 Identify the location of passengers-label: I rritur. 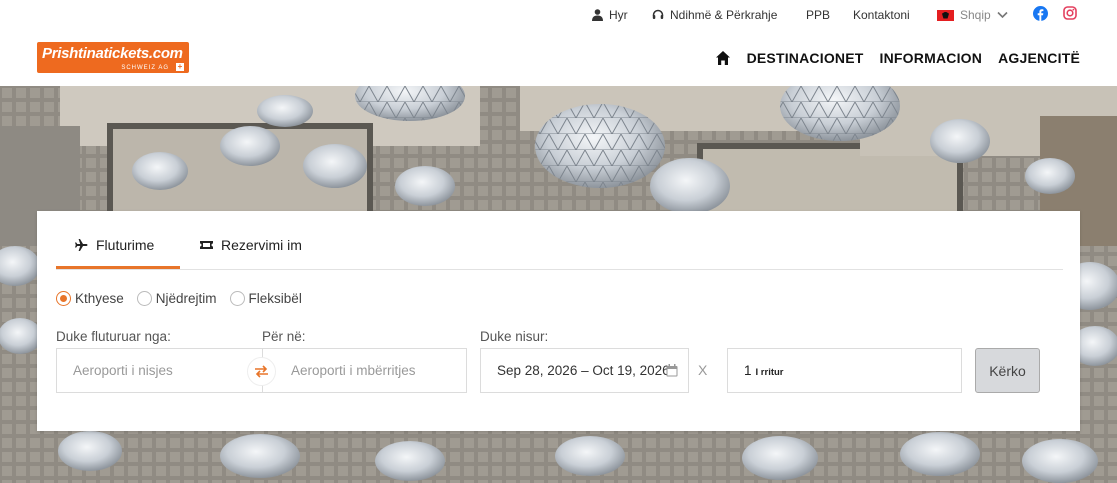
(769, 372).